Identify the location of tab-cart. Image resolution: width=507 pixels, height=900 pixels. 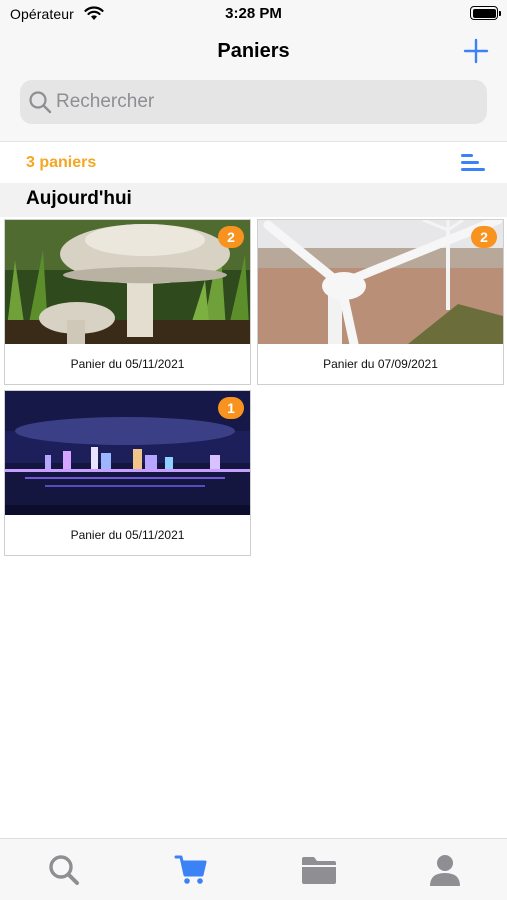
(190, 869).